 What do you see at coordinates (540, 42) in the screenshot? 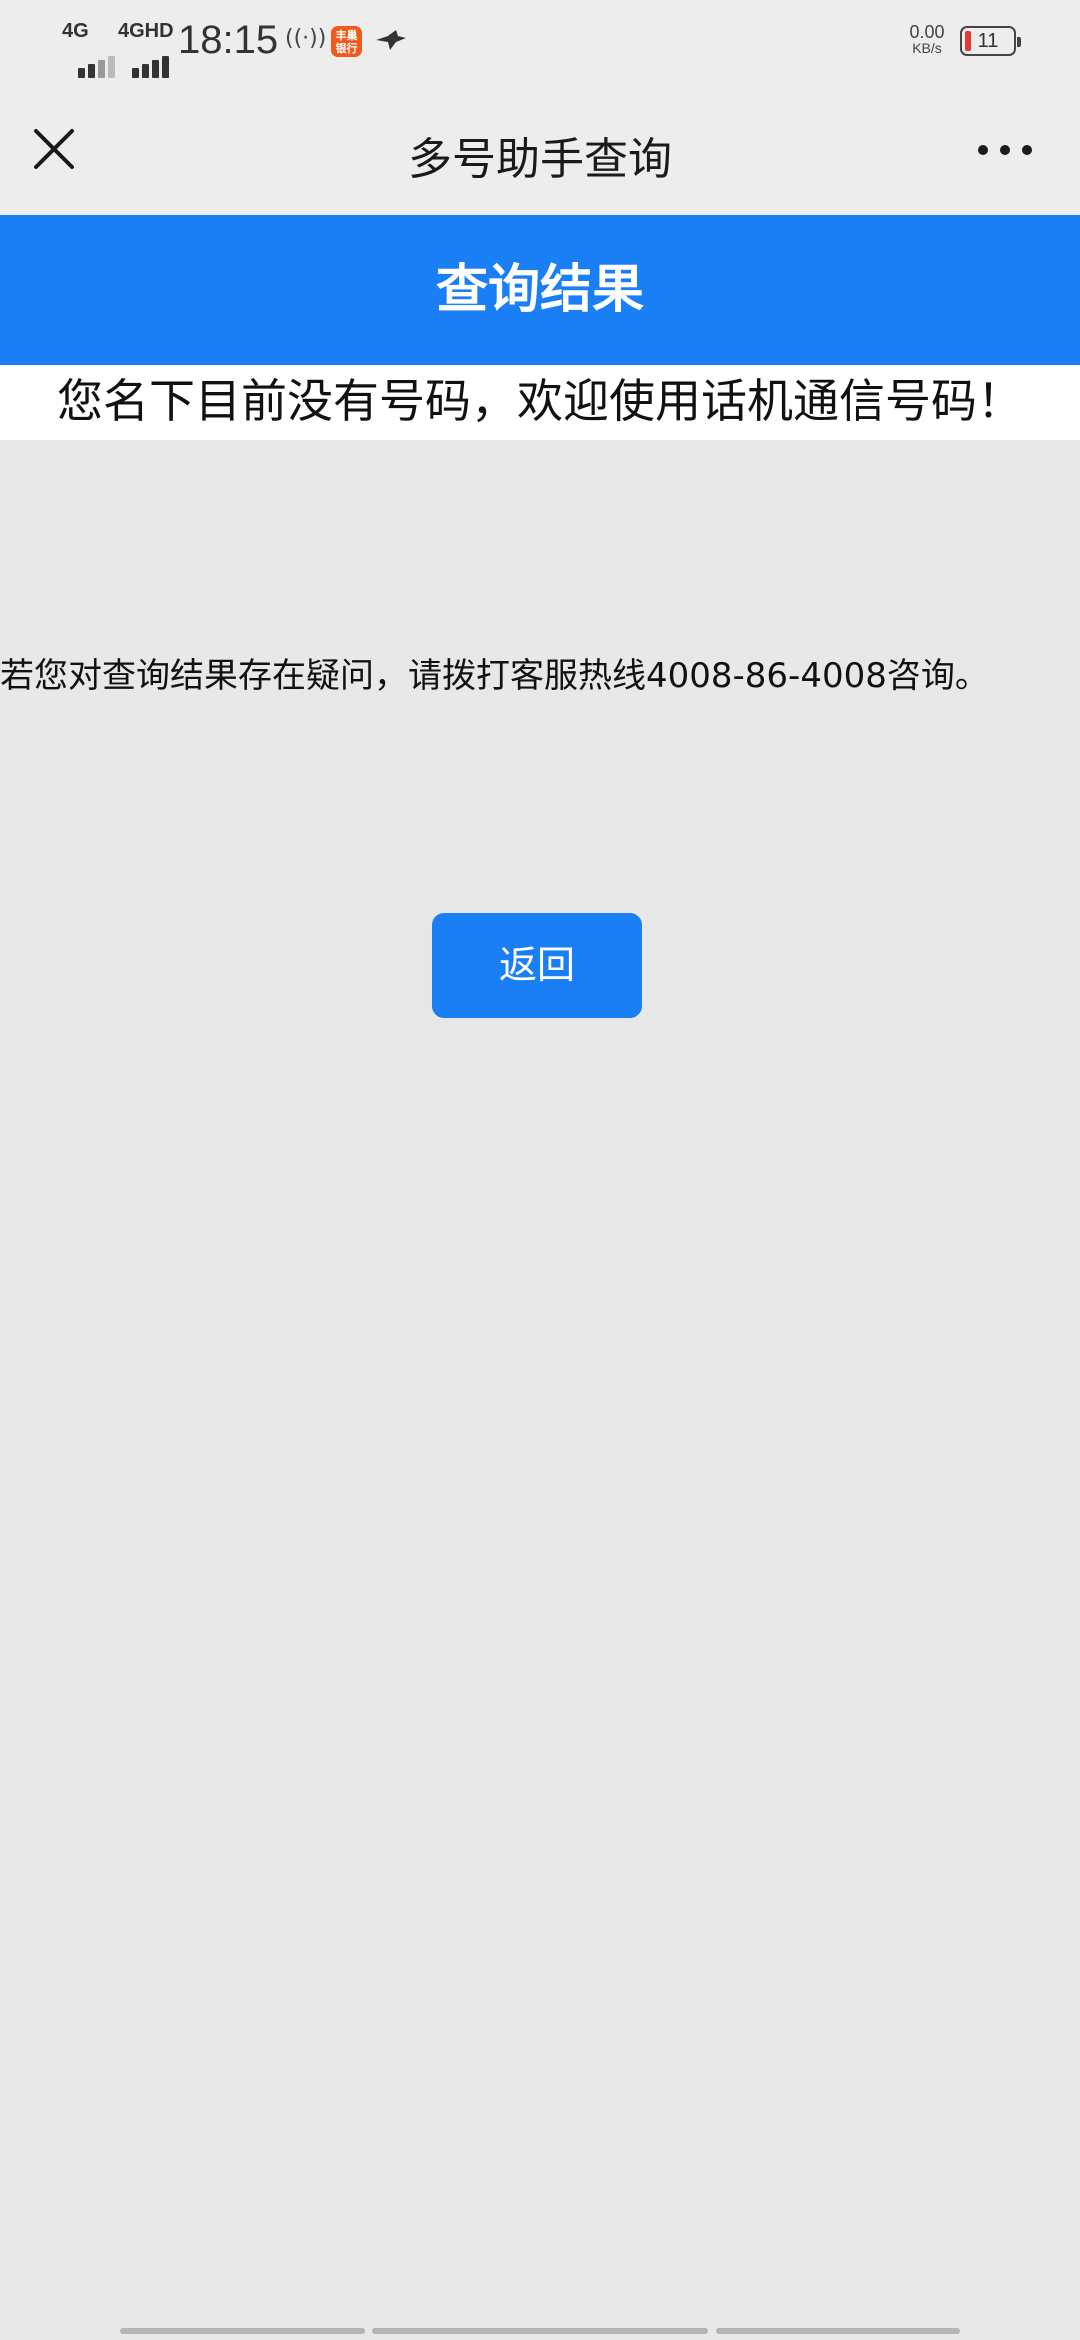
I see `status-bar: 4G 4GHD 18:15 ((·)) 丰巢 银行 0.00 KB/s 11` at bounding box center [540, 42].